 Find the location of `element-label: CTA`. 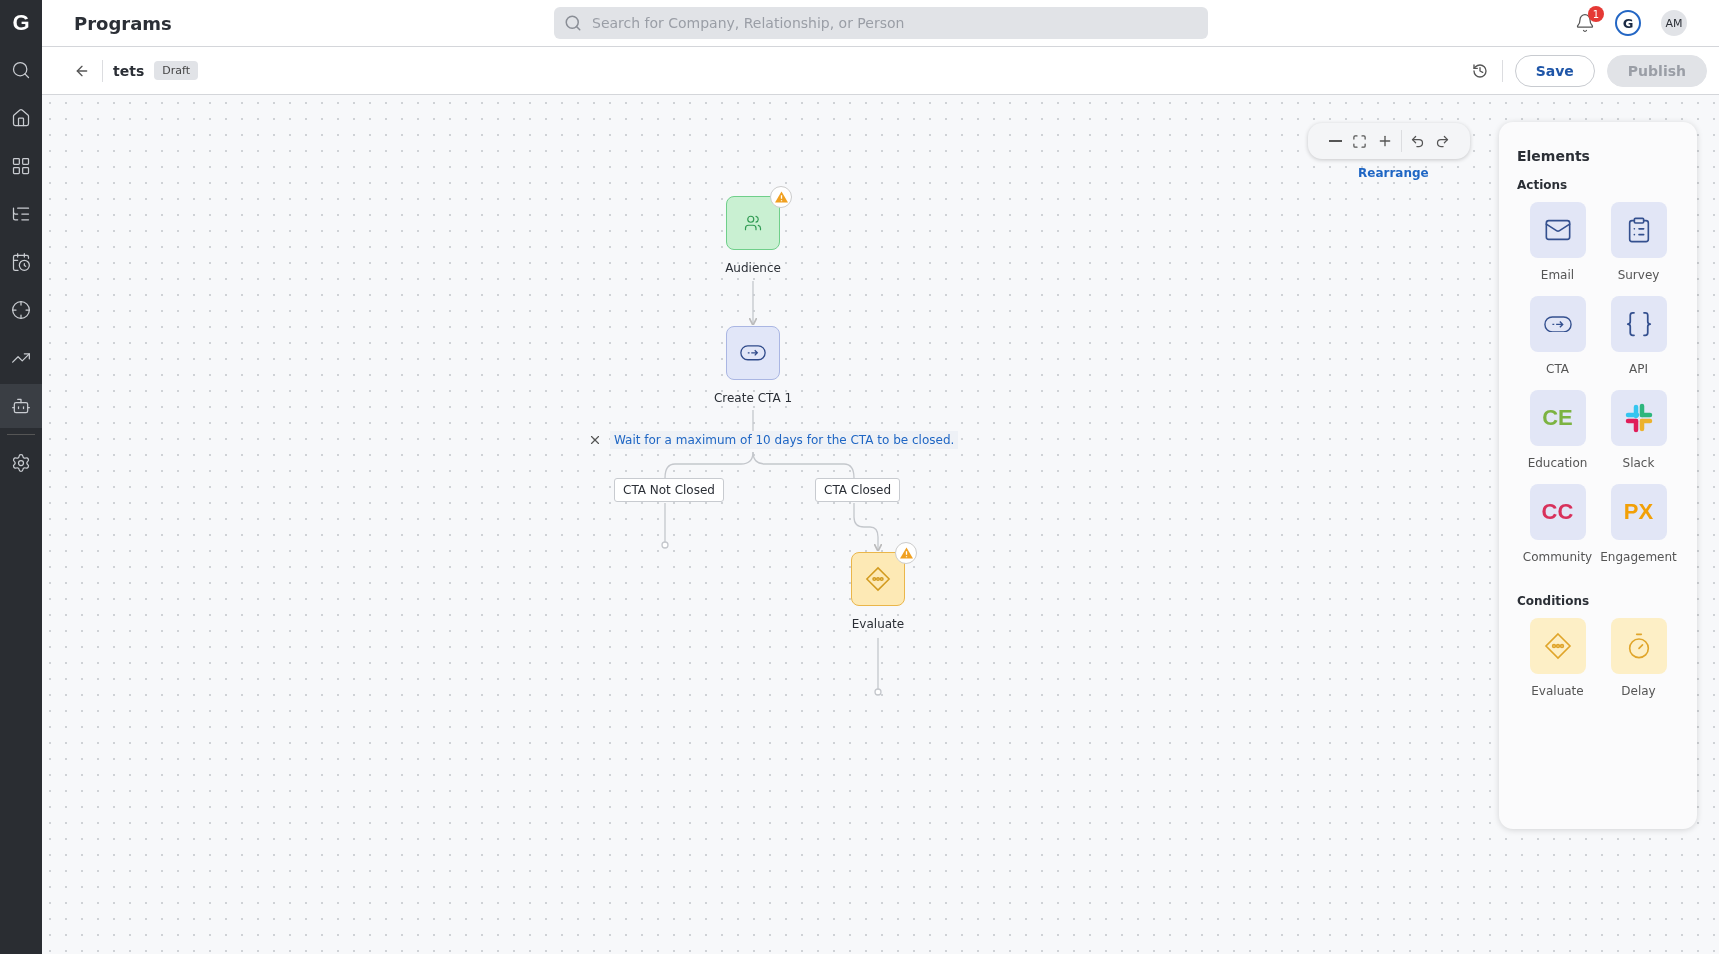

element-label: CTA is located at coordinates (1557, 369).